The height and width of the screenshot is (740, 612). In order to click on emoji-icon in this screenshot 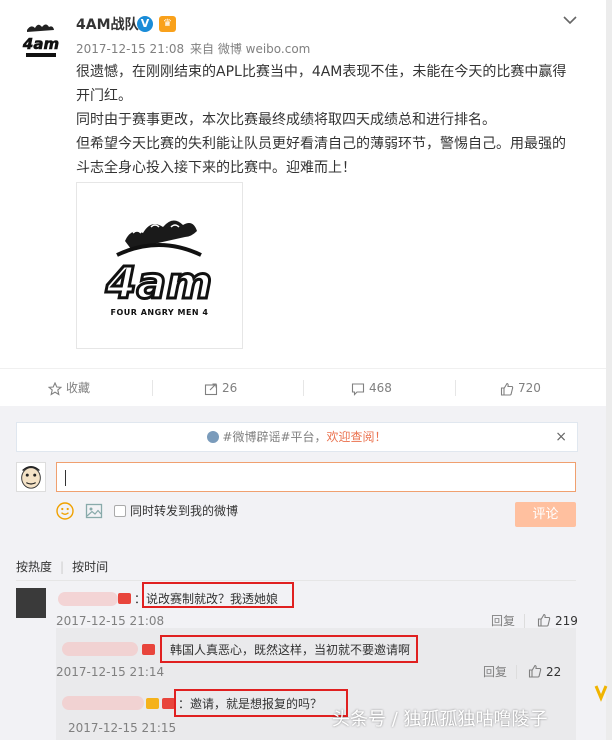, I will do `click(65, 511)`.